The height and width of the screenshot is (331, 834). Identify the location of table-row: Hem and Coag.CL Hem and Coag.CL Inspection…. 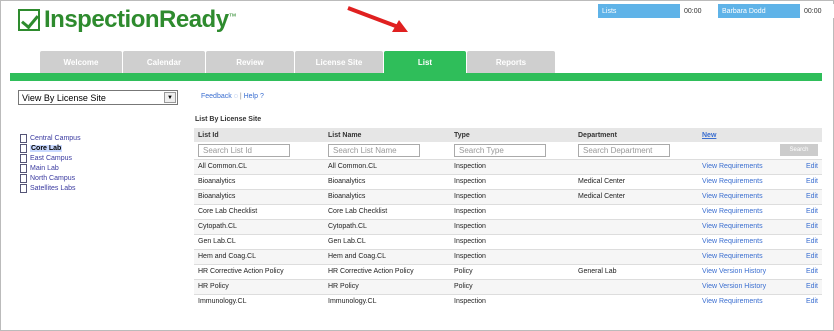
(508, 256).